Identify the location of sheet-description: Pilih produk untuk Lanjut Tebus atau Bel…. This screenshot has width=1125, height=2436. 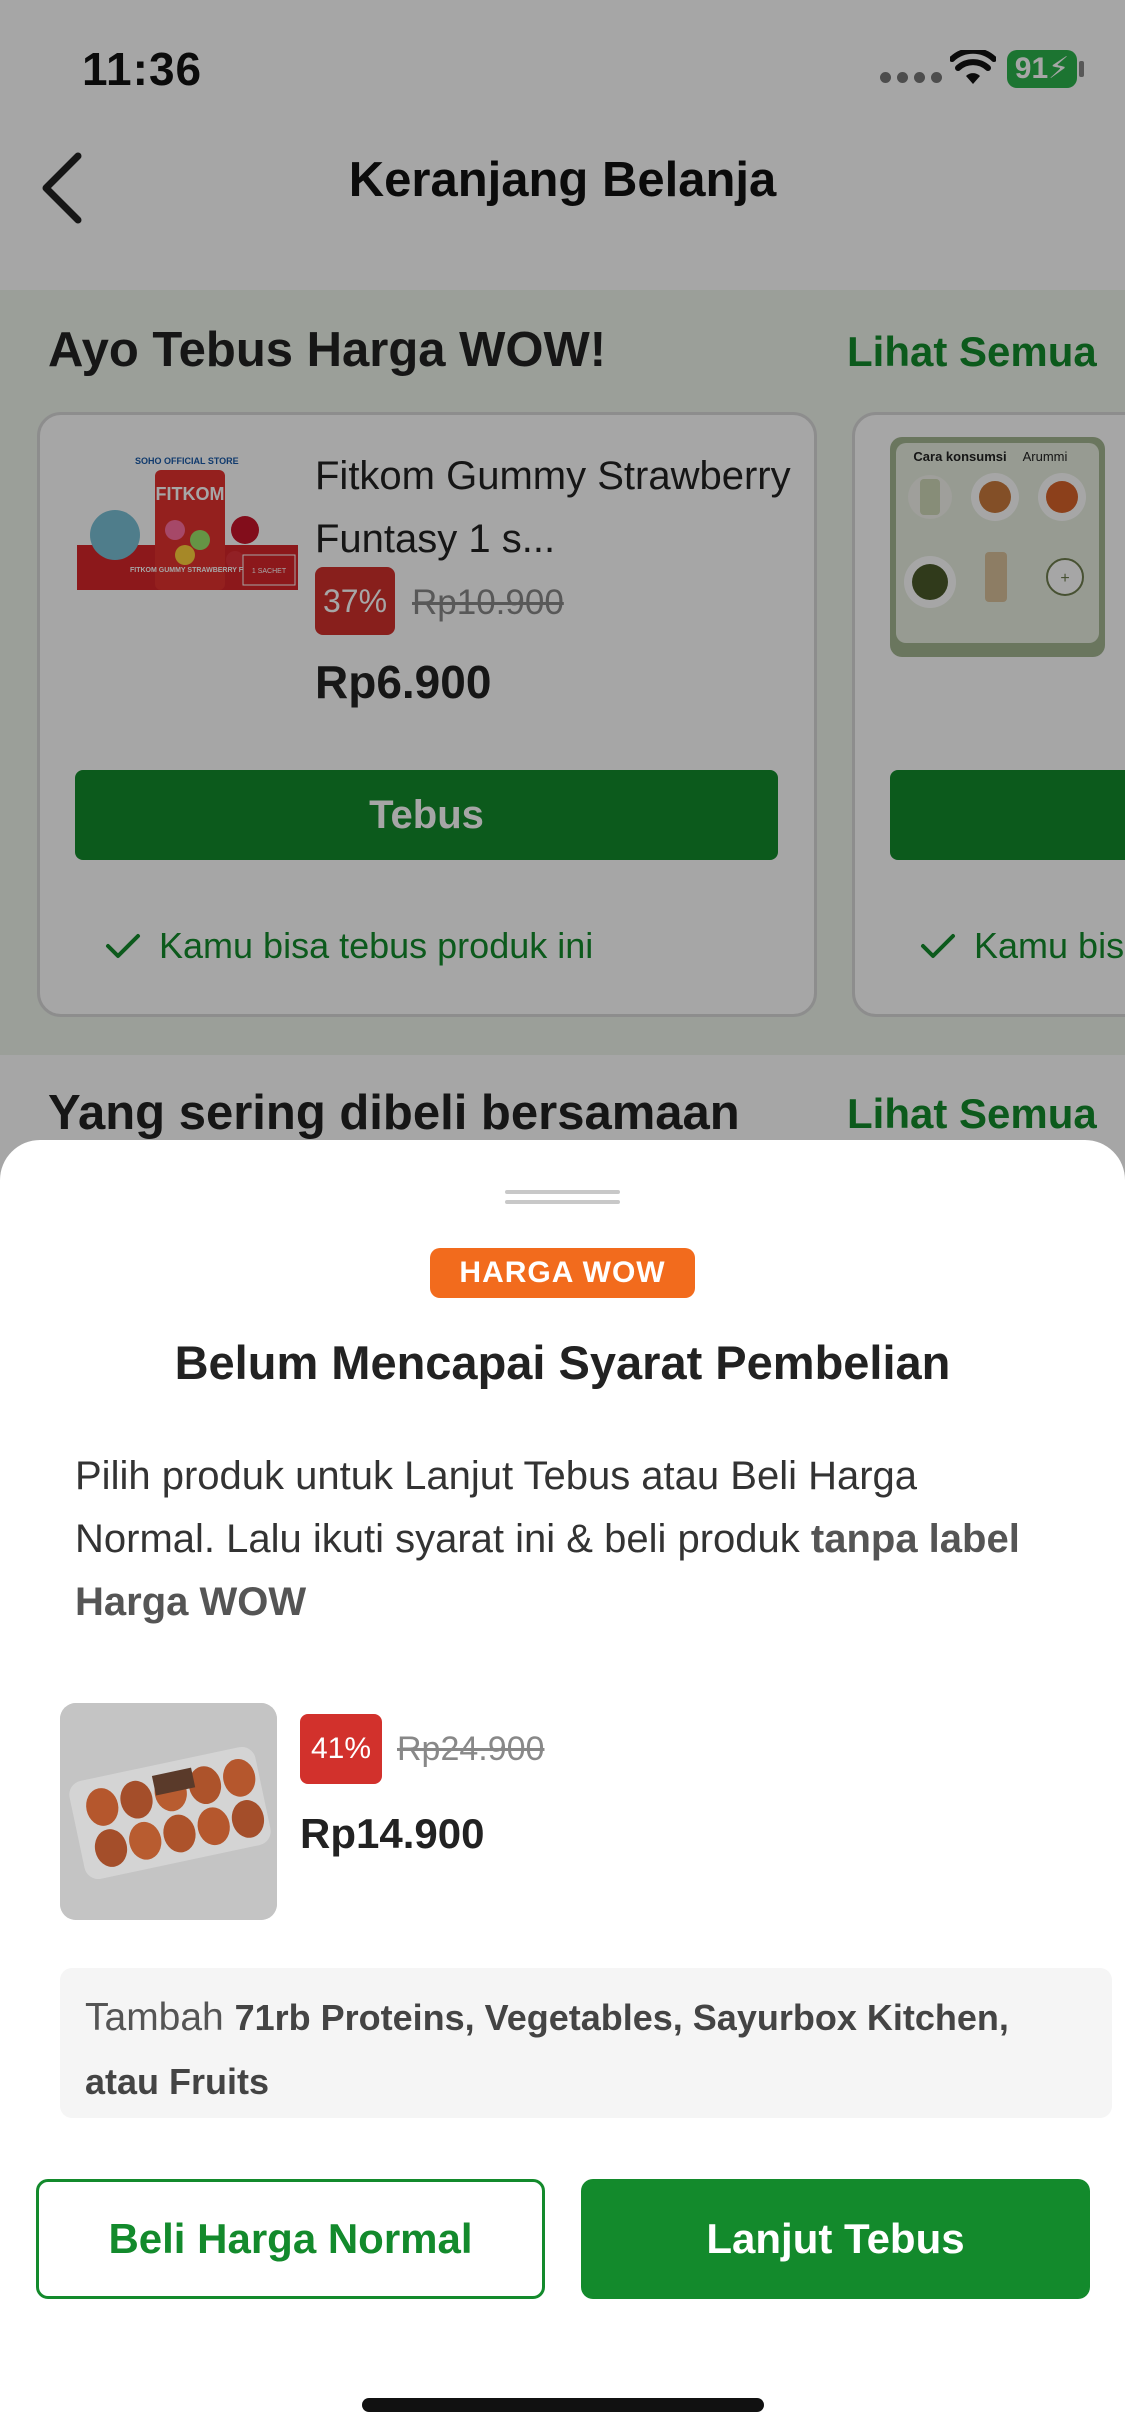
(570, 1539).